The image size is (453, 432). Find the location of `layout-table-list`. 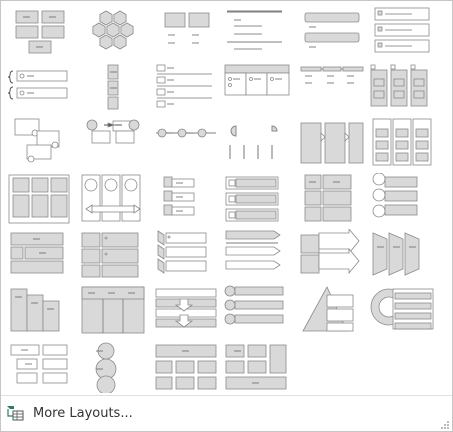

layout-table-list is located at coordinates (257, 87).